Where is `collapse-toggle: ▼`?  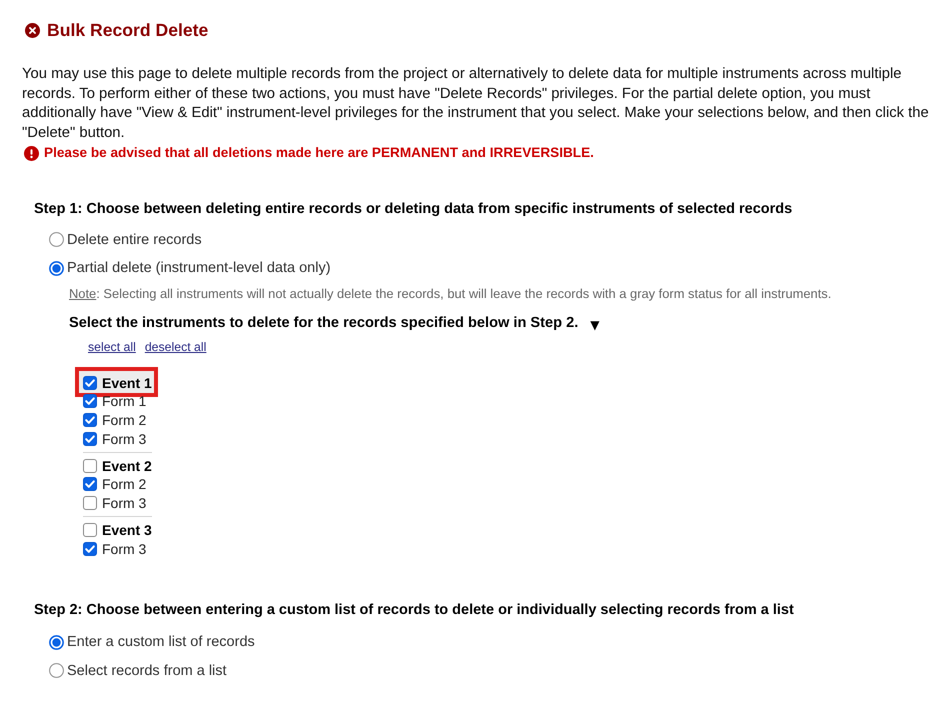 collapse-toggle: ▼ is located at coordinates (595, 325).